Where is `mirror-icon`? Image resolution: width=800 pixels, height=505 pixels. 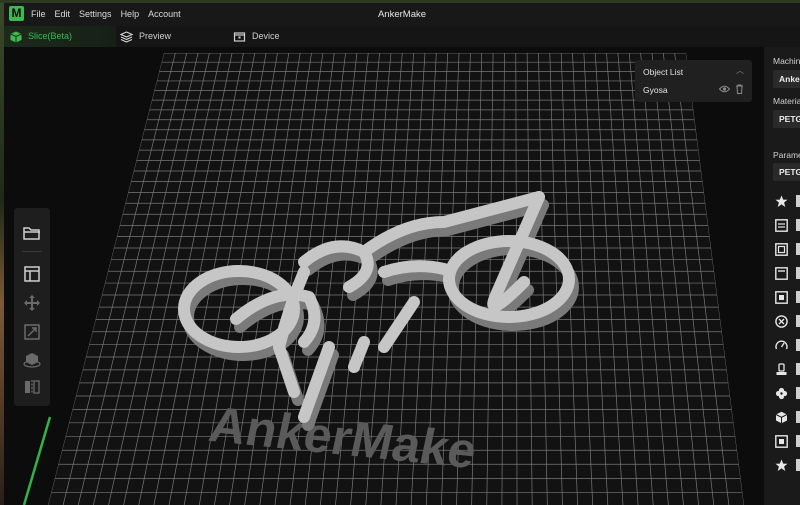
mirror-icon is located at coordinates (32, 387).